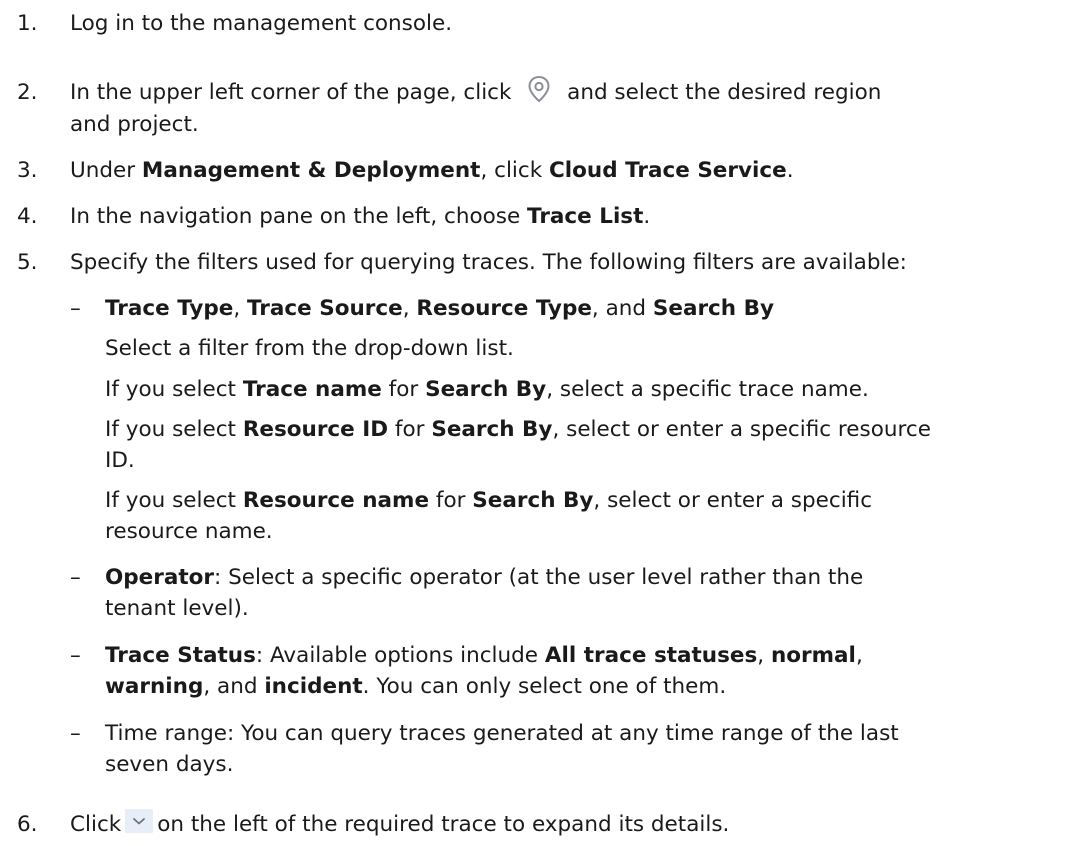  I want to click on bold-term: Cloud Trace Service, so click(668, 170).